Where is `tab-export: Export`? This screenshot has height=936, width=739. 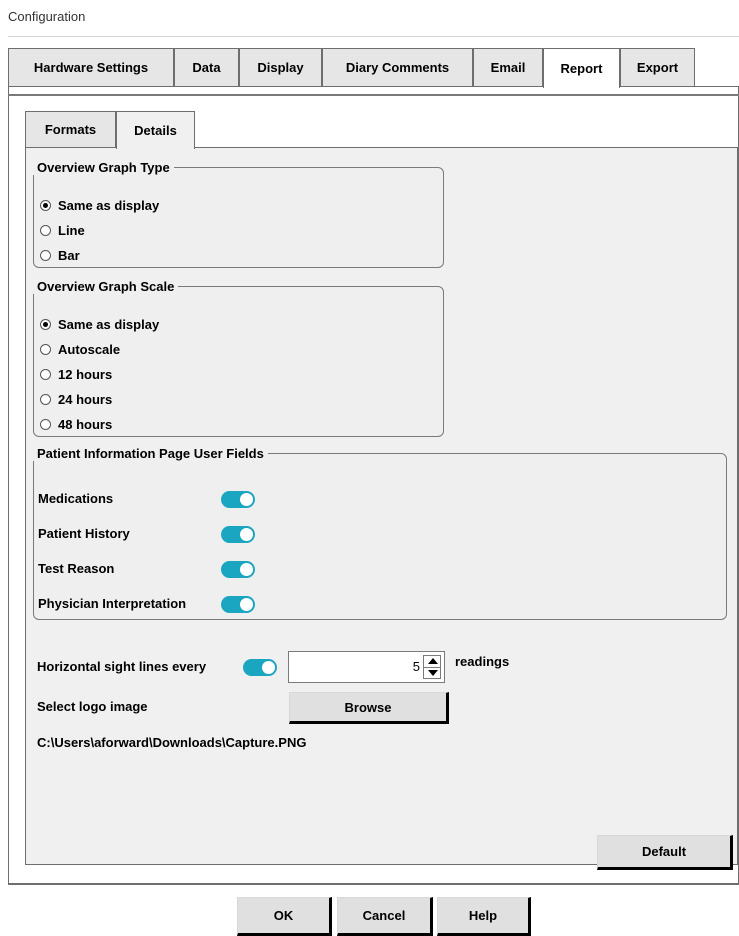 tab-export: Export is located at coordinates (657, 67).